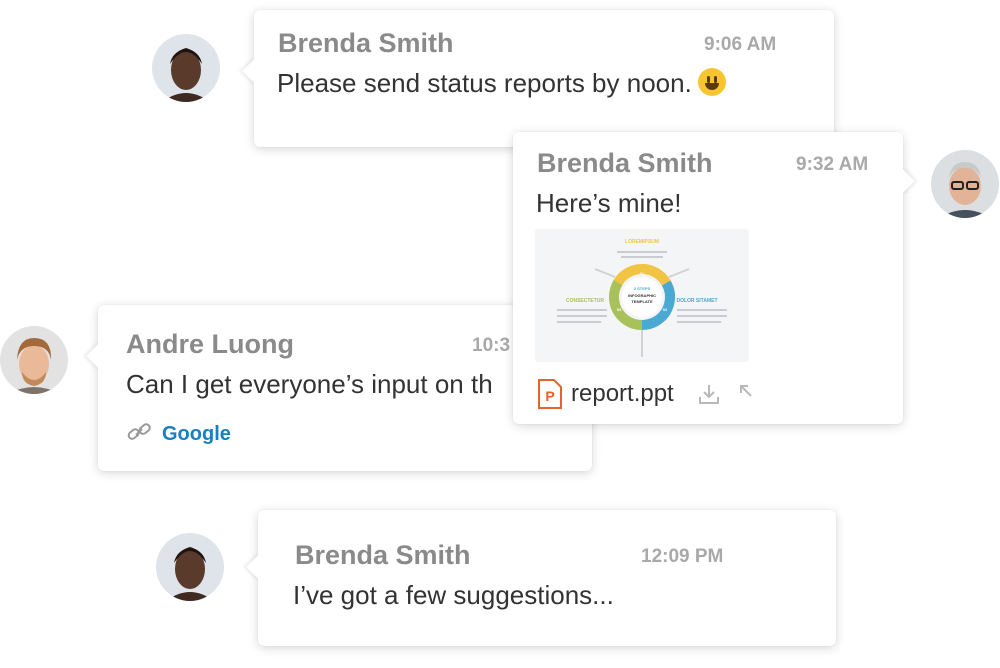 This screenshot has width=1000, height=668. Describe the element at coordinates (619, 309) in the screenshot. I see `svg-text: 03` at that location.